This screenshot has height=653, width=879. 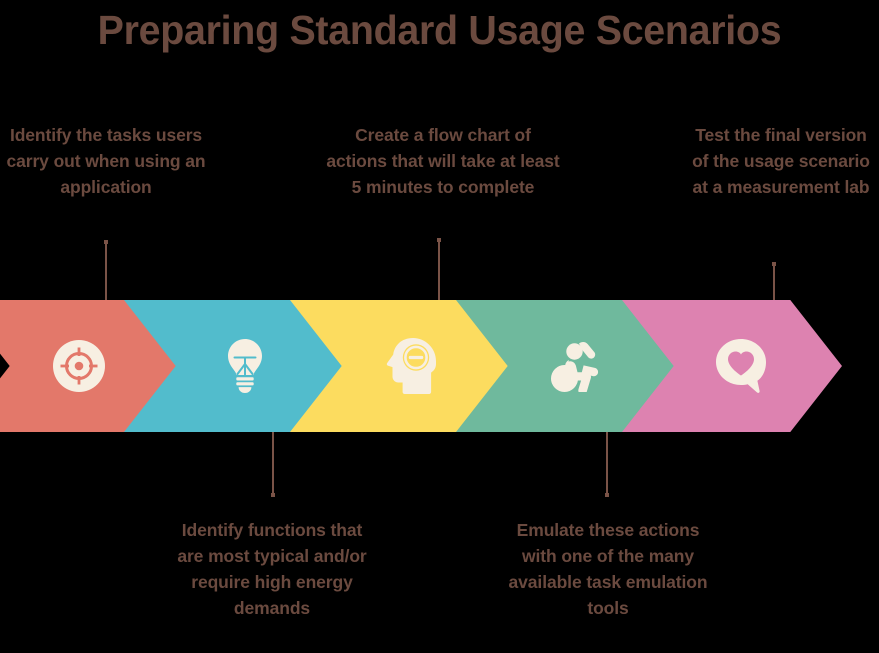 What do you see at coordinates (411, 366) in the screenshot?
I see `head-profile-minus-icon` at bounding box center [411, 366].